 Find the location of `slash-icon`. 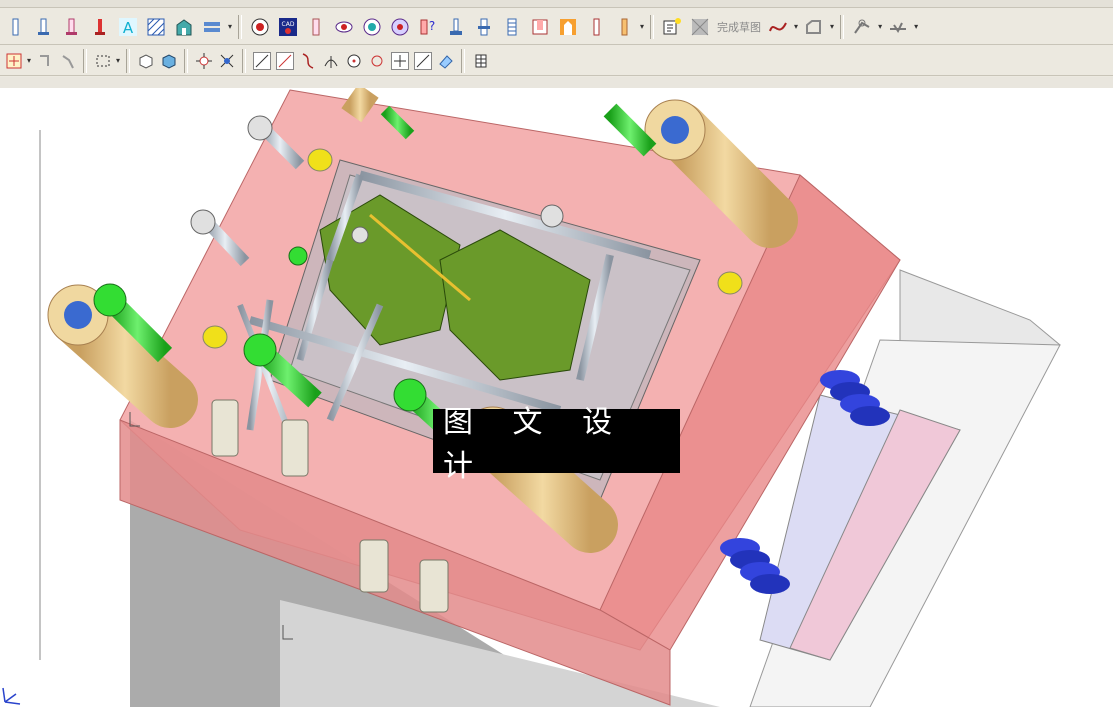

slash-icon is located at coordinates (422, 60).